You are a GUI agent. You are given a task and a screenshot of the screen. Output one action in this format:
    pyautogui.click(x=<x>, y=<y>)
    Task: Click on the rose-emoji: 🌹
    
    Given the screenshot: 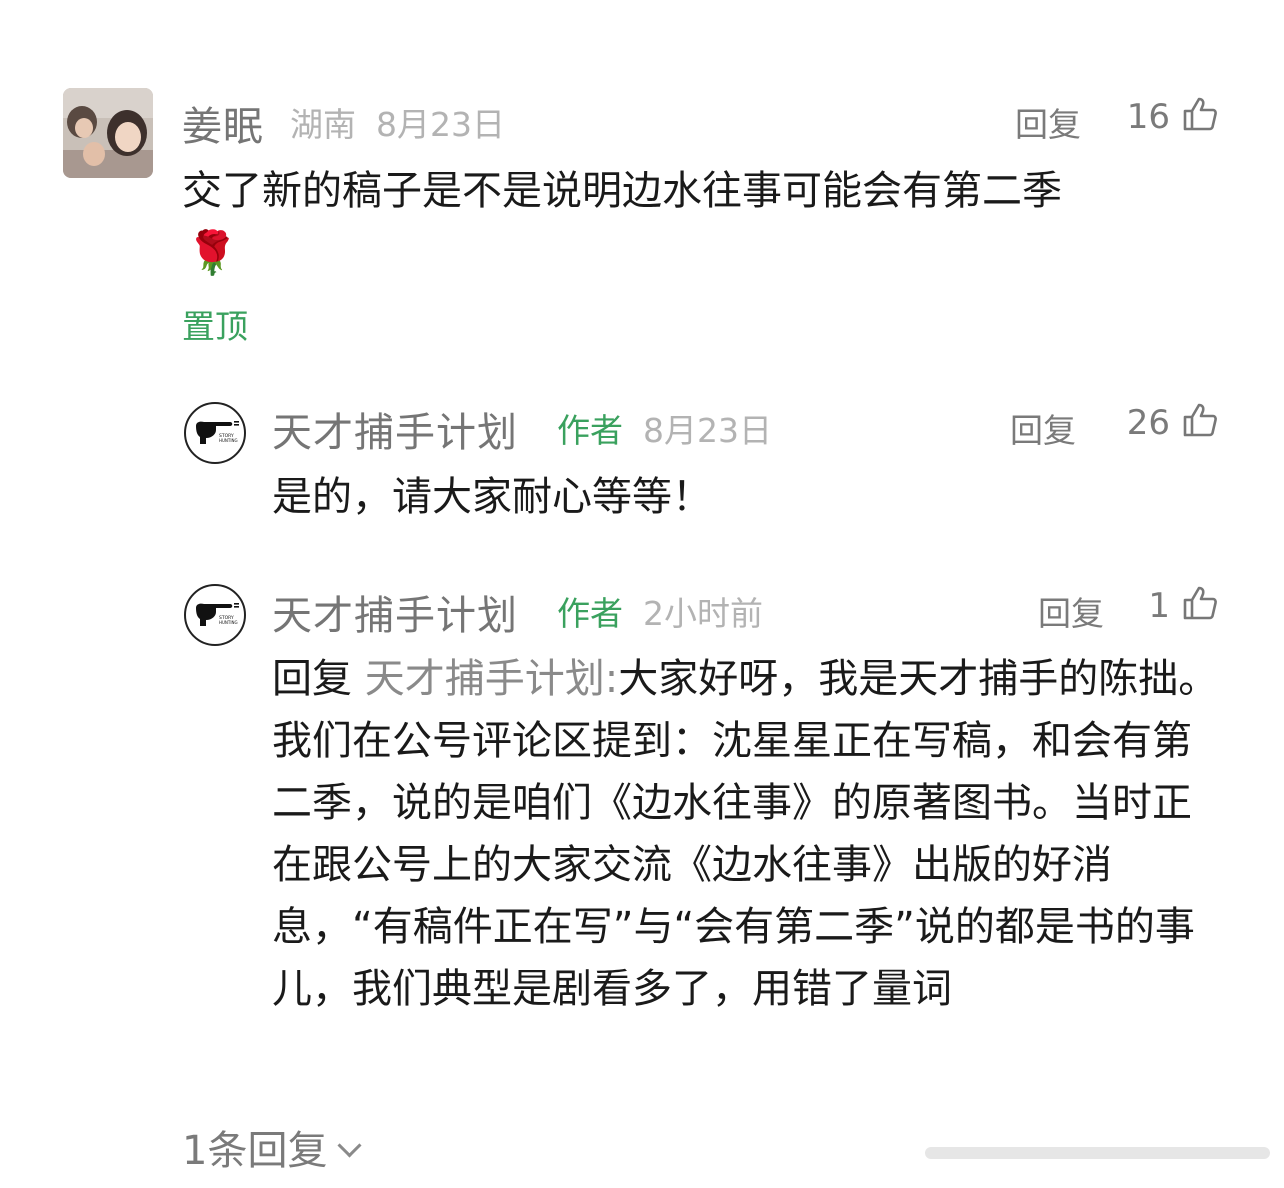 What is the action you would take?
    pyautogui.click(x=212, y=252)
    